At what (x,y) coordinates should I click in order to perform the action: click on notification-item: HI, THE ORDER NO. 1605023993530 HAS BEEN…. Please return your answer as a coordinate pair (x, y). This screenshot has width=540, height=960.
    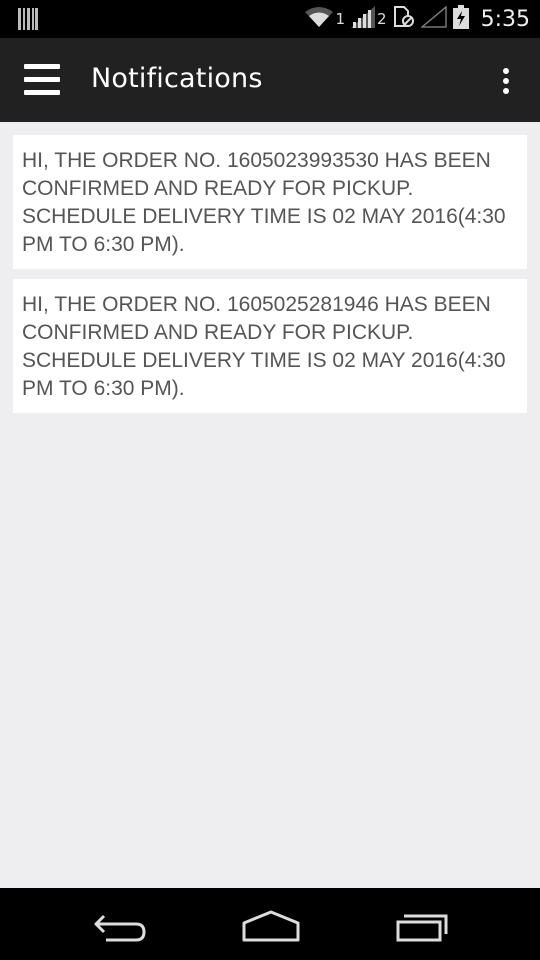
    Looking at the image, I should click on (270, 202).